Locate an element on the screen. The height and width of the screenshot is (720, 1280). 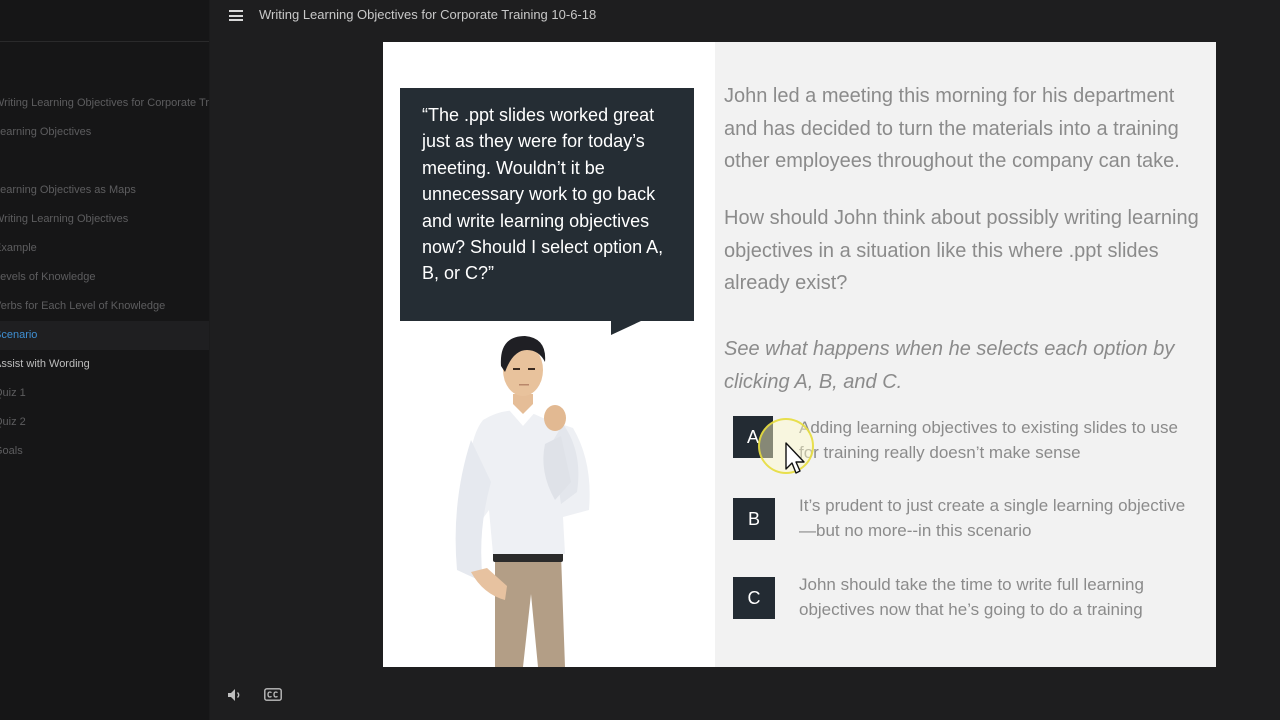
menu-icon is located at coordinates (236, 15).